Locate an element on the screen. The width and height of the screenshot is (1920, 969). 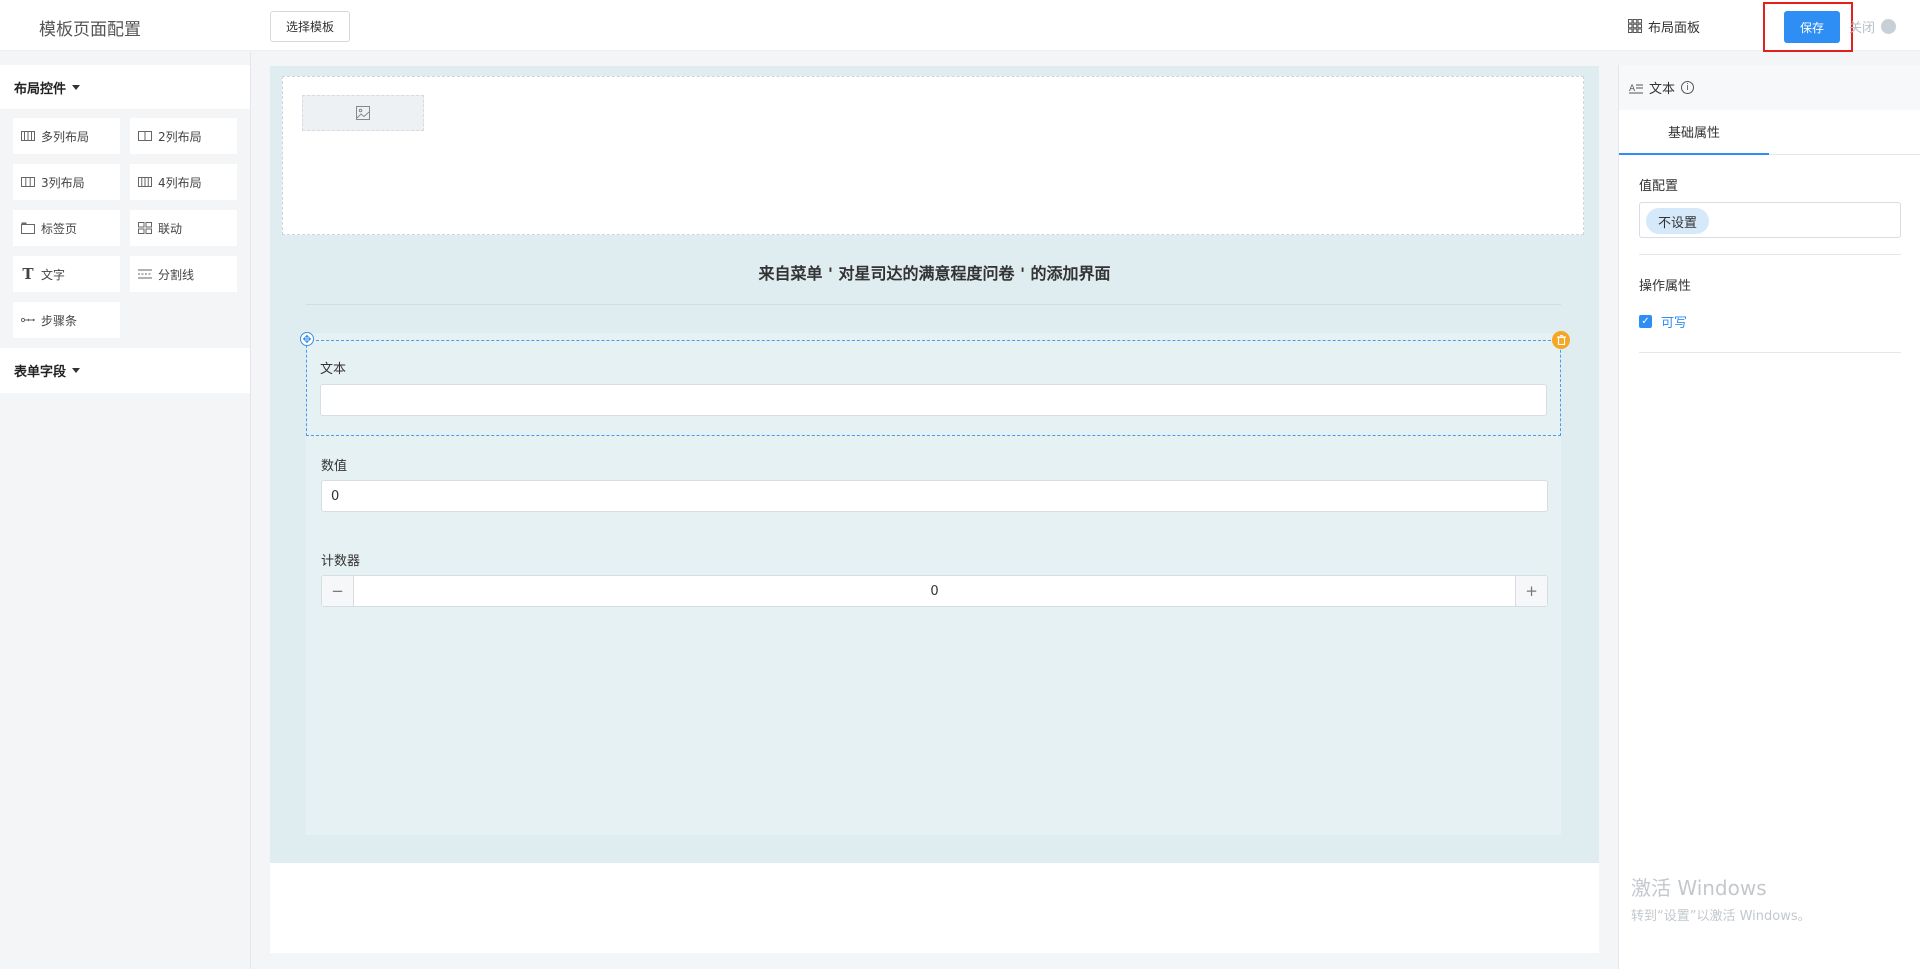
text-field-input is located at coordinates (933, 400).